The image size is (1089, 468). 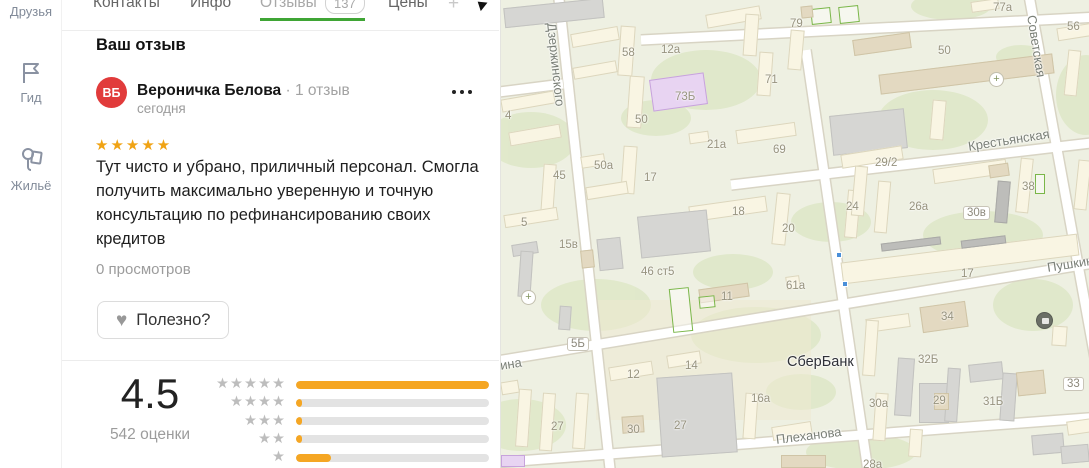 I want to click on house-number: 14, so click(x=691, y=366).